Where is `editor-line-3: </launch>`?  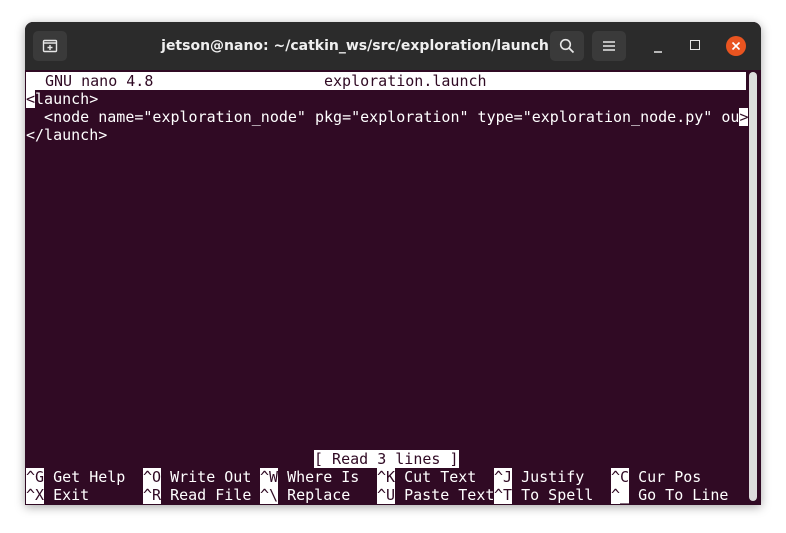 editor-line-3: </launch> is located at coordinates (66, 135).